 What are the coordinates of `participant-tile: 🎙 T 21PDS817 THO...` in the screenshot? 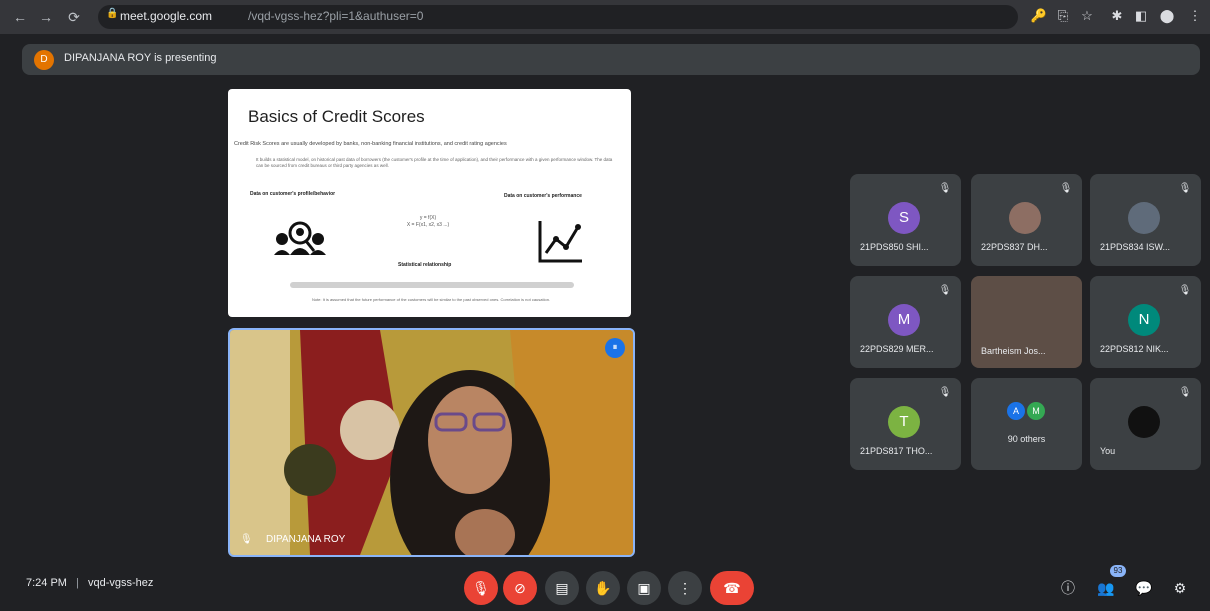 It's located at (905, 424).